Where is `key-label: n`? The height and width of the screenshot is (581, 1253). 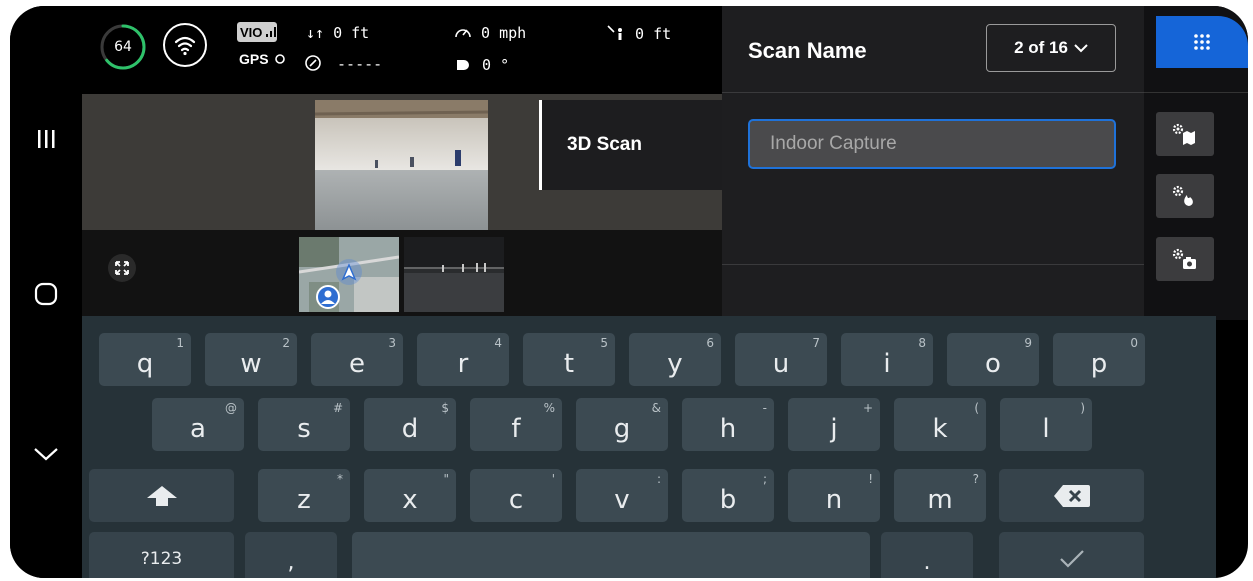 key-label: n is located at coordinates (834, 499).